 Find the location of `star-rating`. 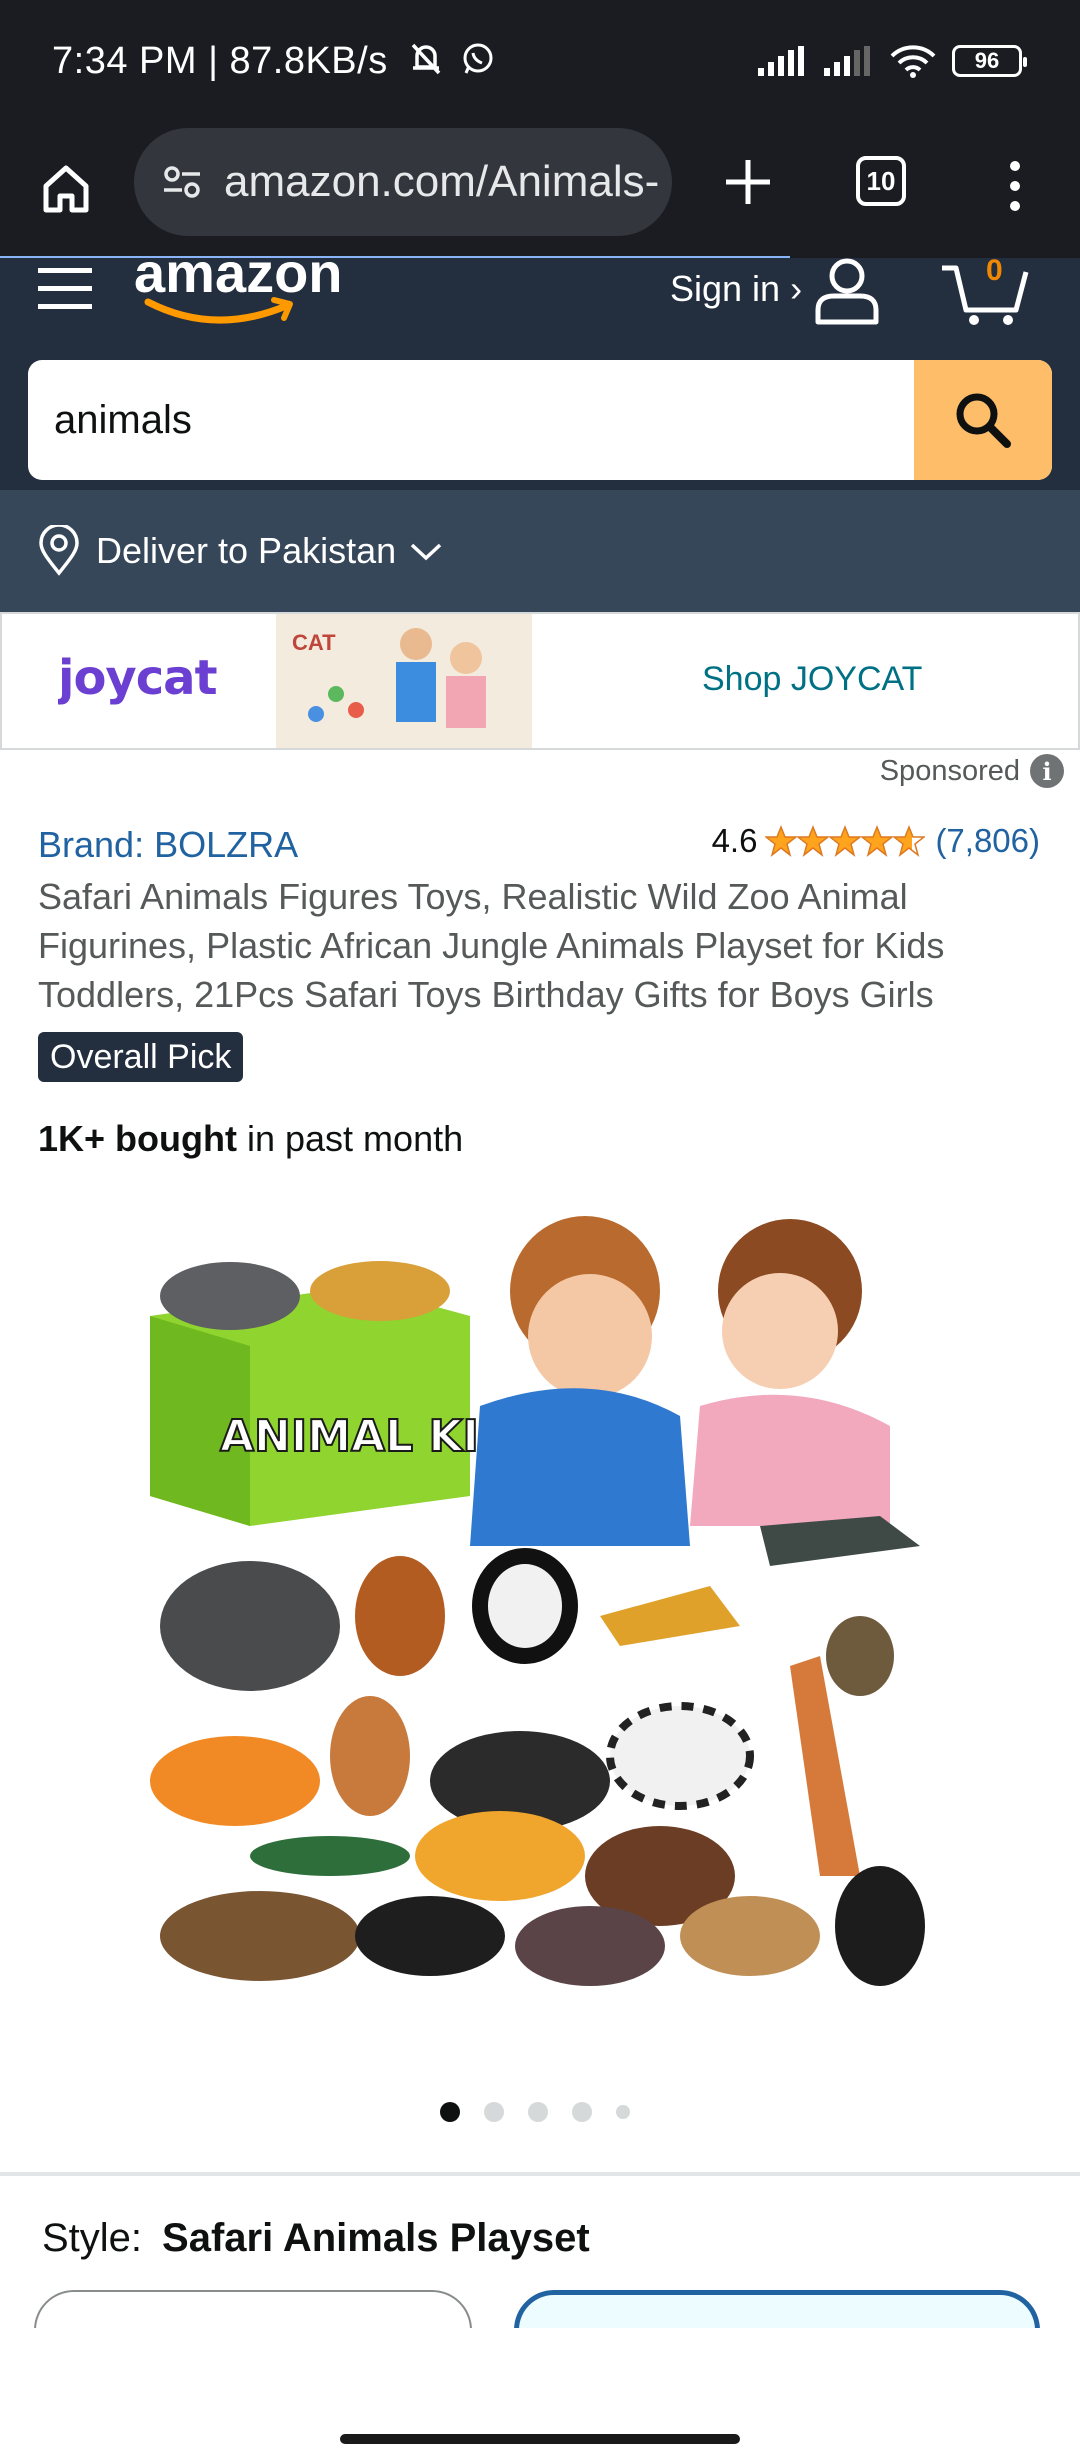

star-rating is located at coordinates (845, 841).